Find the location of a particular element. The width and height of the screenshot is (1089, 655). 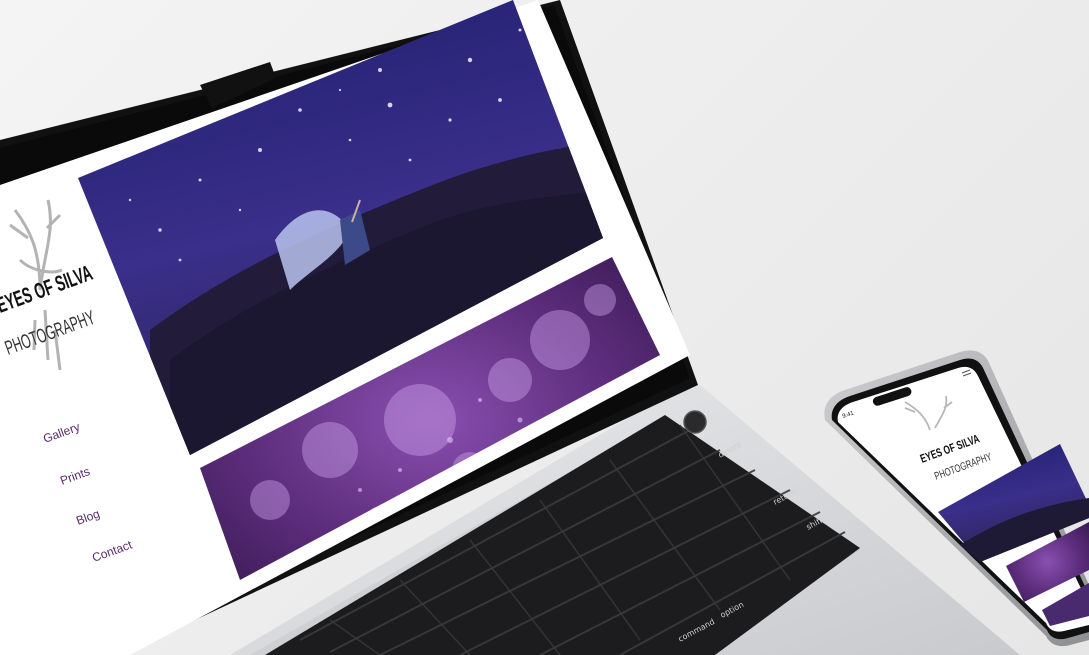

touch-id-key is located at coordinates (695, 422).